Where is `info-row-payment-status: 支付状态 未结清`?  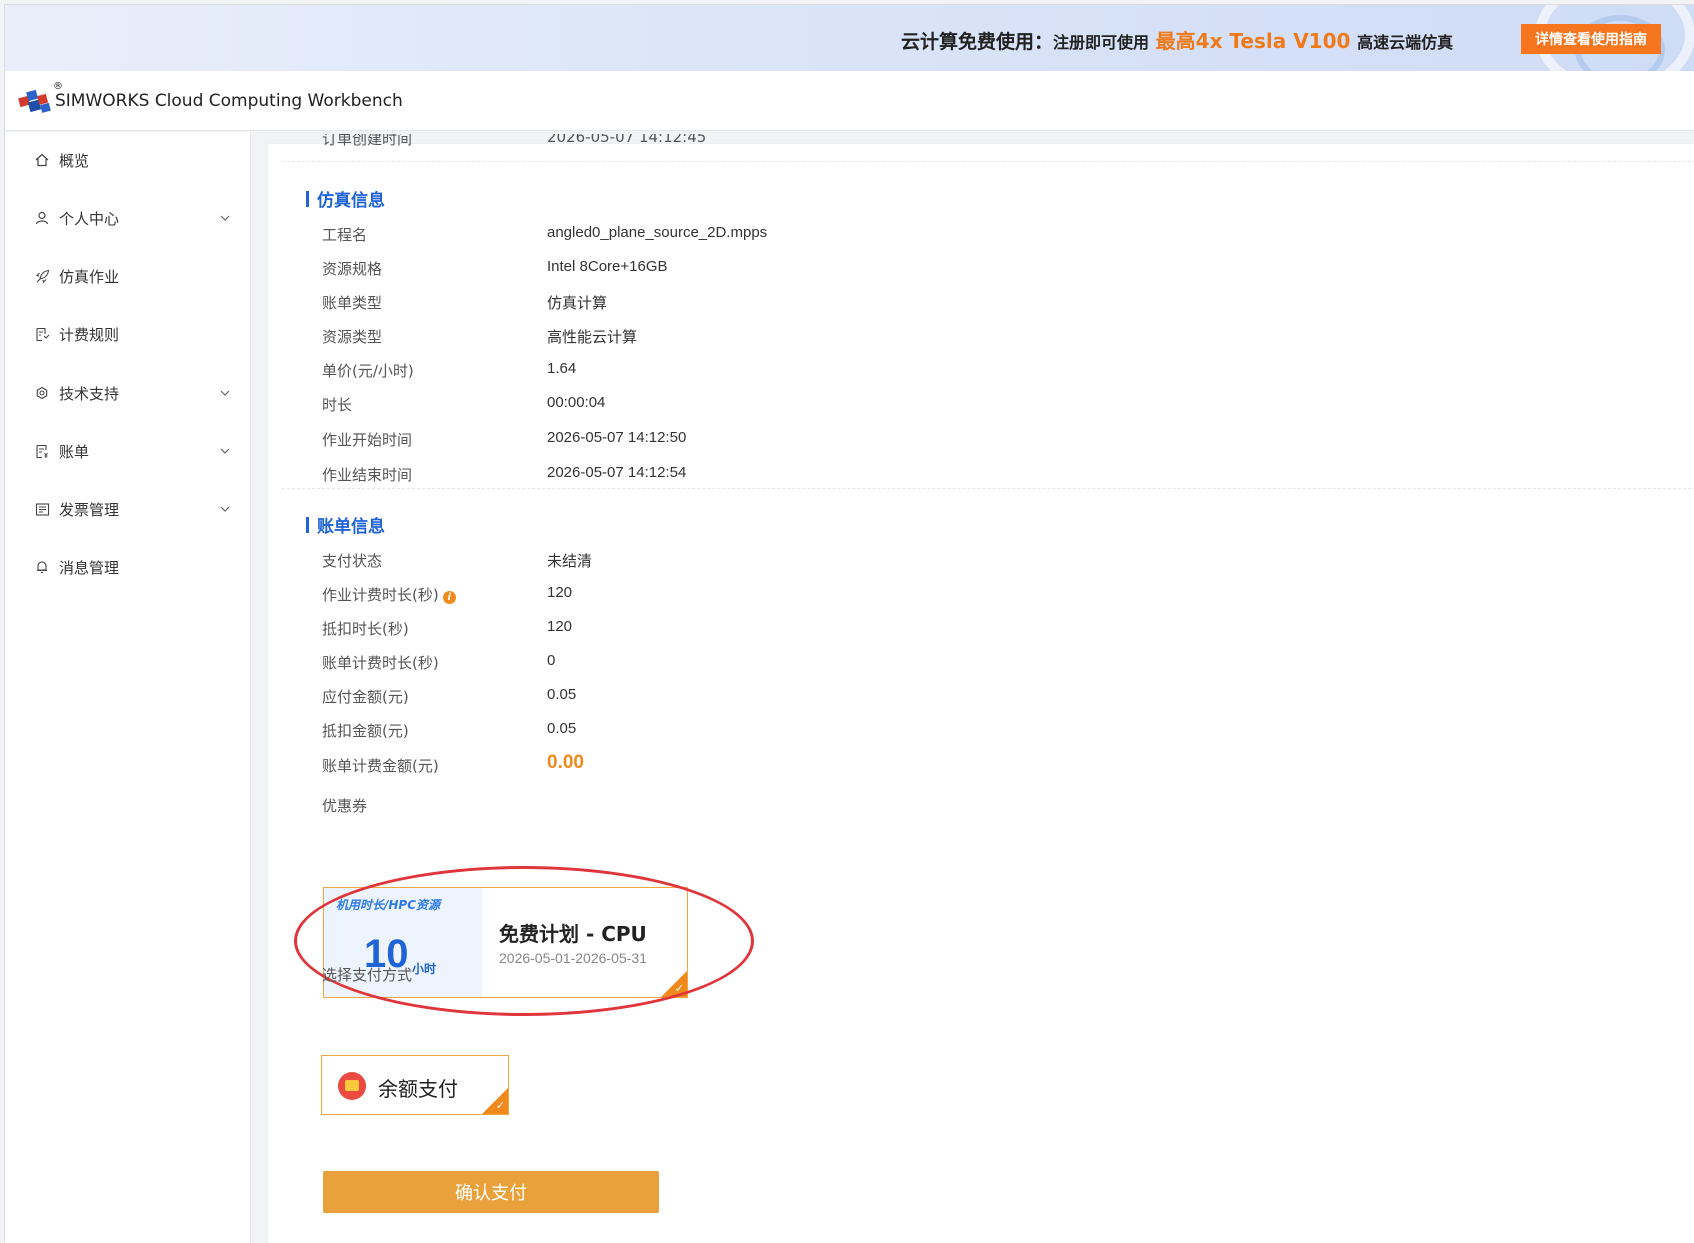 info-row-payment-status: 支付状态 未结清 is located at coordinates (772, 560).